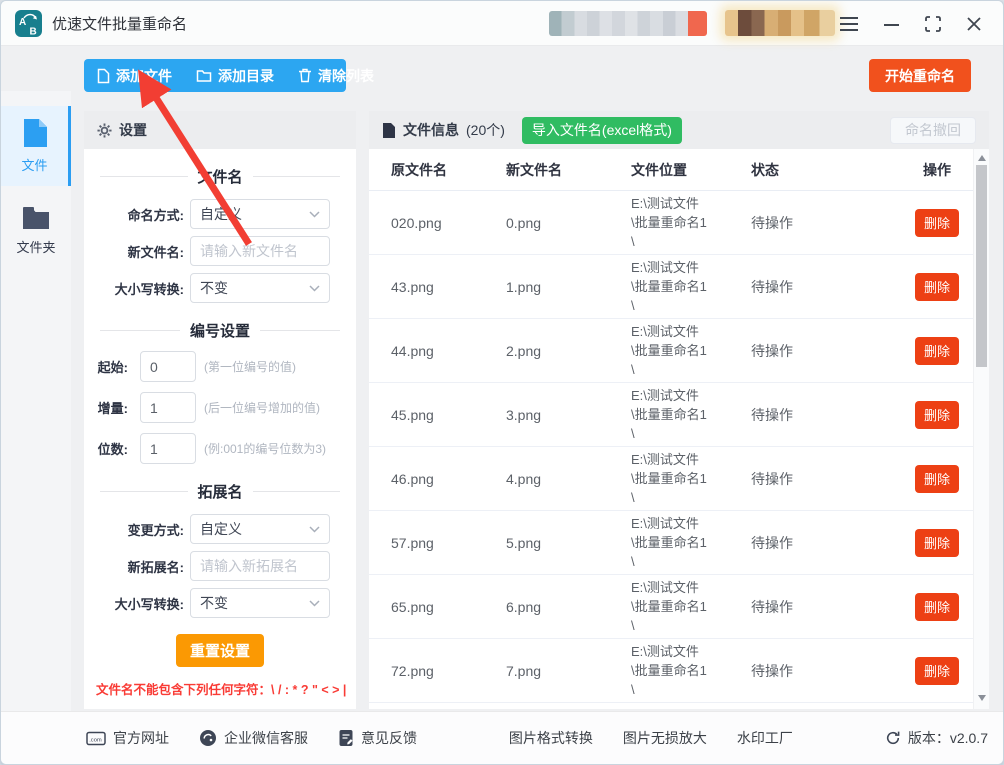 The height and width of the screenshot is (765, 1004). What do you see at coordinates (208, 738) in the screenshot?
I see `chat-support-icon` at bounding box center [208, 738].